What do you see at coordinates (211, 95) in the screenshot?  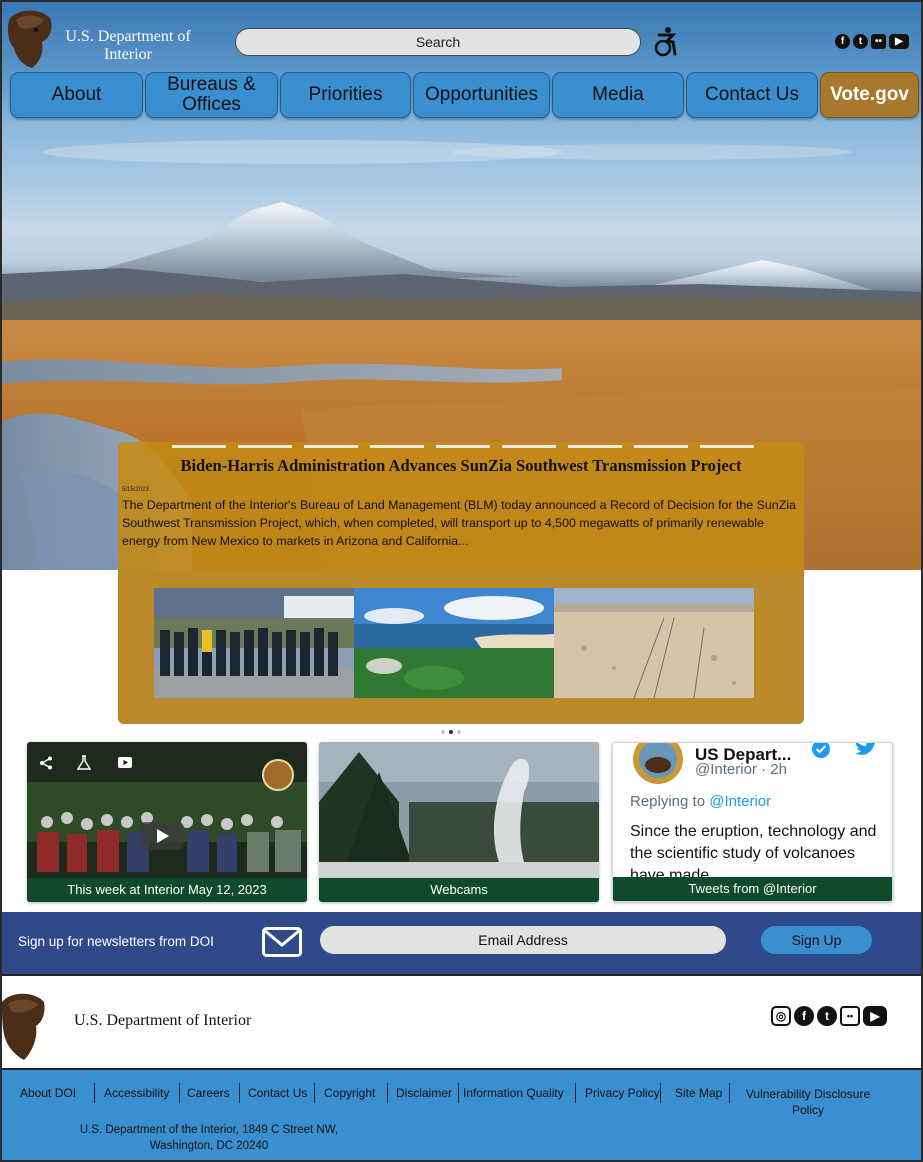 I see `nav-bureaus-offices: Bureaus & Offices` at bounding box center [211, 95].